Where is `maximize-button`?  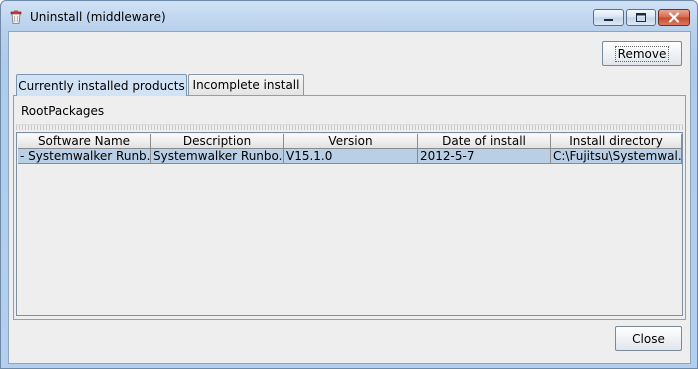
maximize-button is located at coordinates (641, 17).